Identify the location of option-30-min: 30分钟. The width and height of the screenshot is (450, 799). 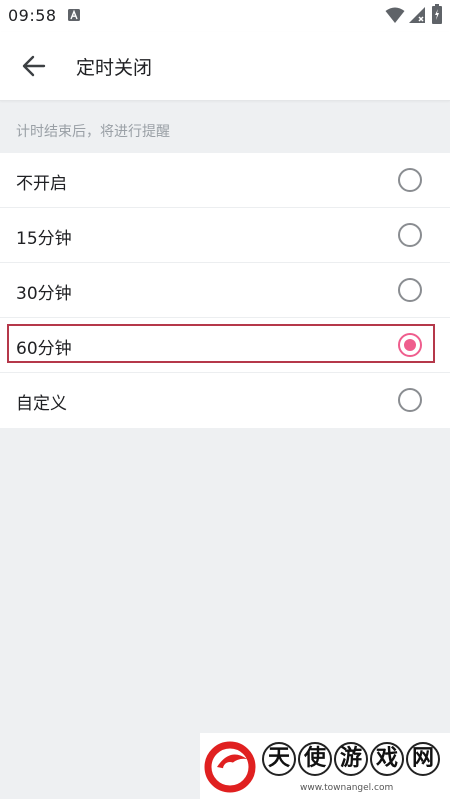
(225, 290).